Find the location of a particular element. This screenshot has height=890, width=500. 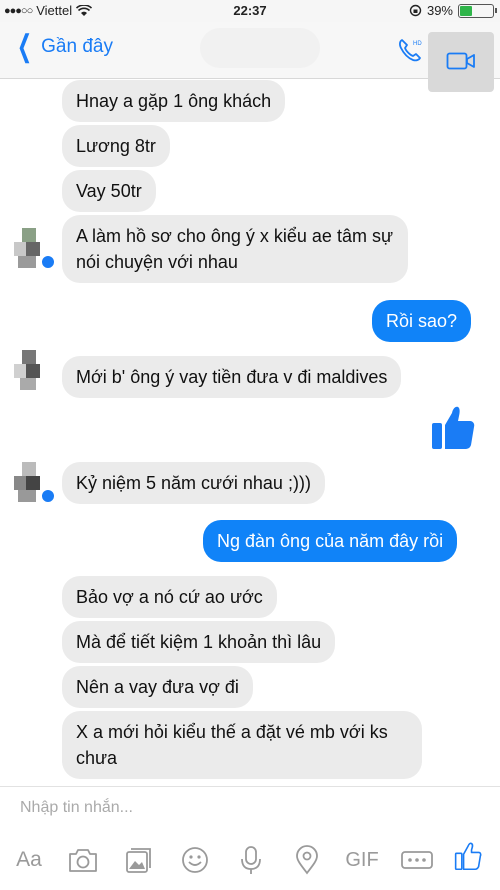

more-options-icon is located at coordinates (417, 860).